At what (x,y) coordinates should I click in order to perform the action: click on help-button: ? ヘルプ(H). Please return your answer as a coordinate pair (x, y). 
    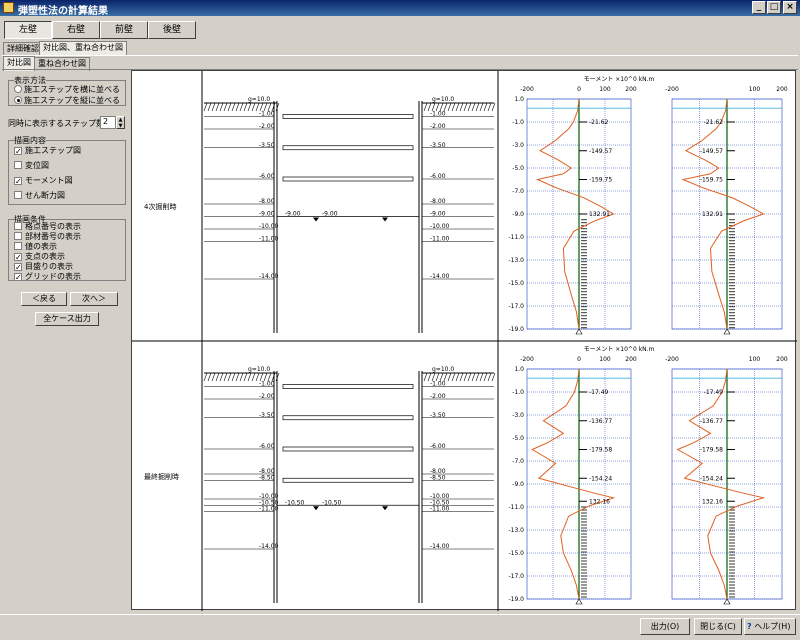
    Looking at the image, I should click on (770, 626).